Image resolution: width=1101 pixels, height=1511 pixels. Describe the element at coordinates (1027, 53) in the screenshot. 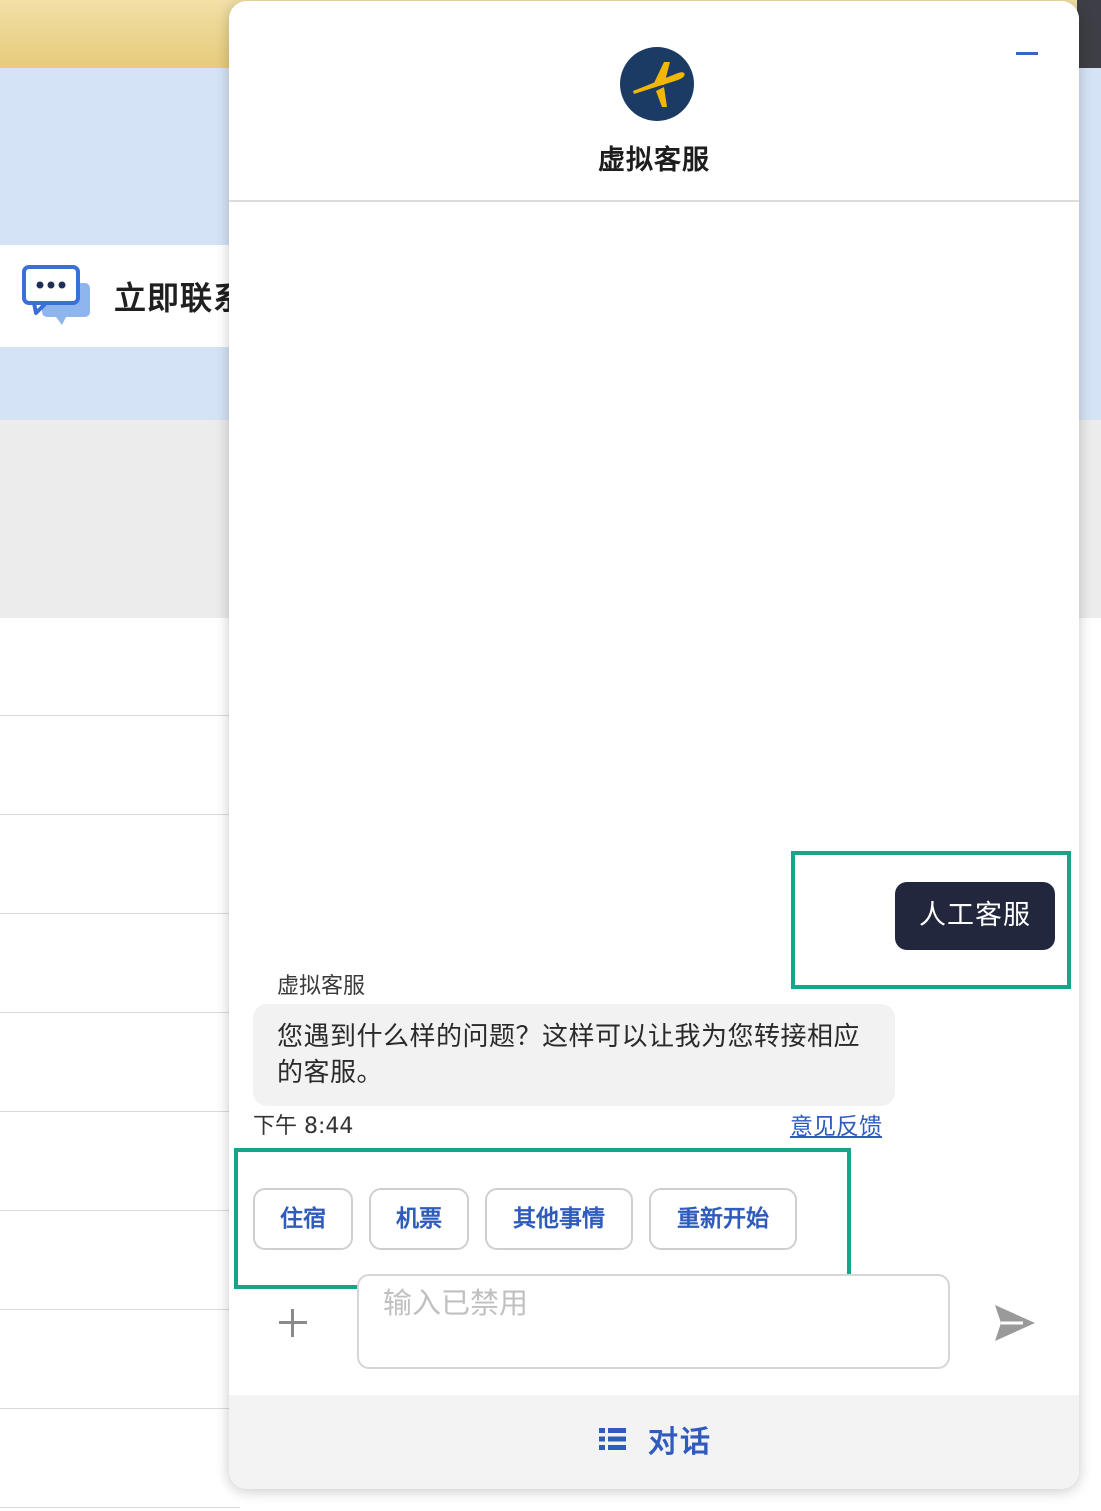

I see `minimize-icon` at that location.